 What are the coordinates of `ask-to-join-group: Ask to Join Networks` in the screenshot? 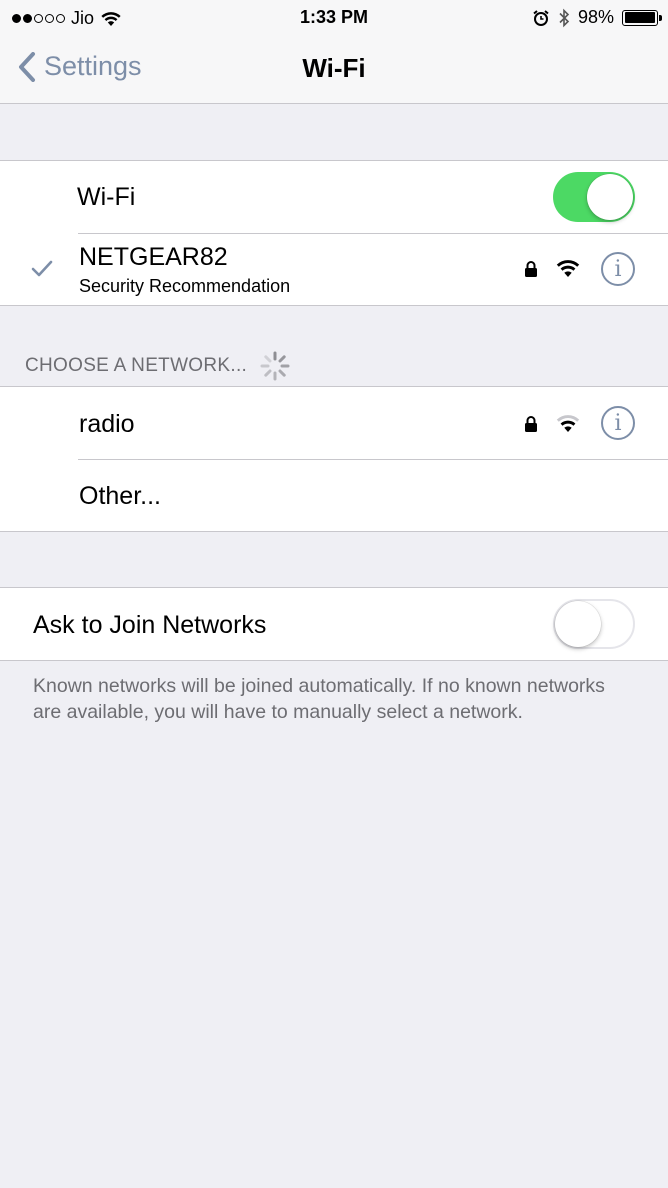 It's located at (334, 624).